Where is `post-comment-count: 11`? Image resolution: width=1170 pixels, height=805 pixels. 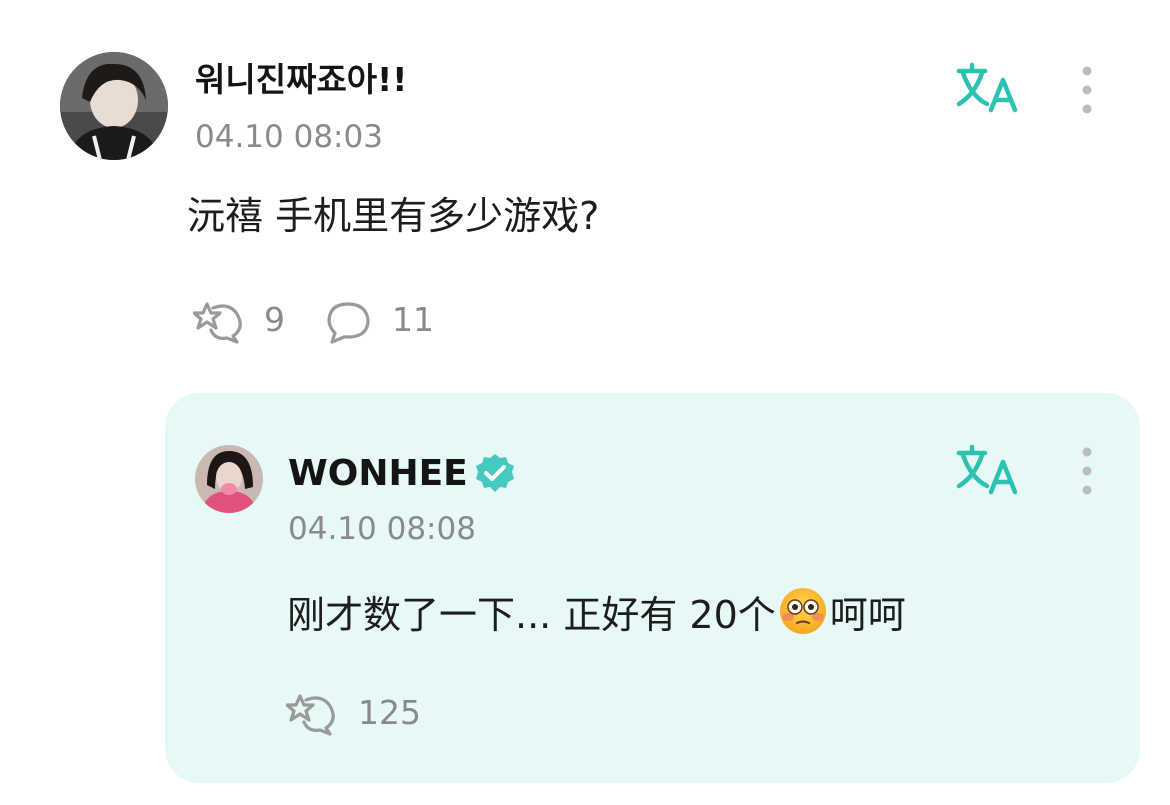 post-comment-count: 11 is located at coordinates (413, 319).